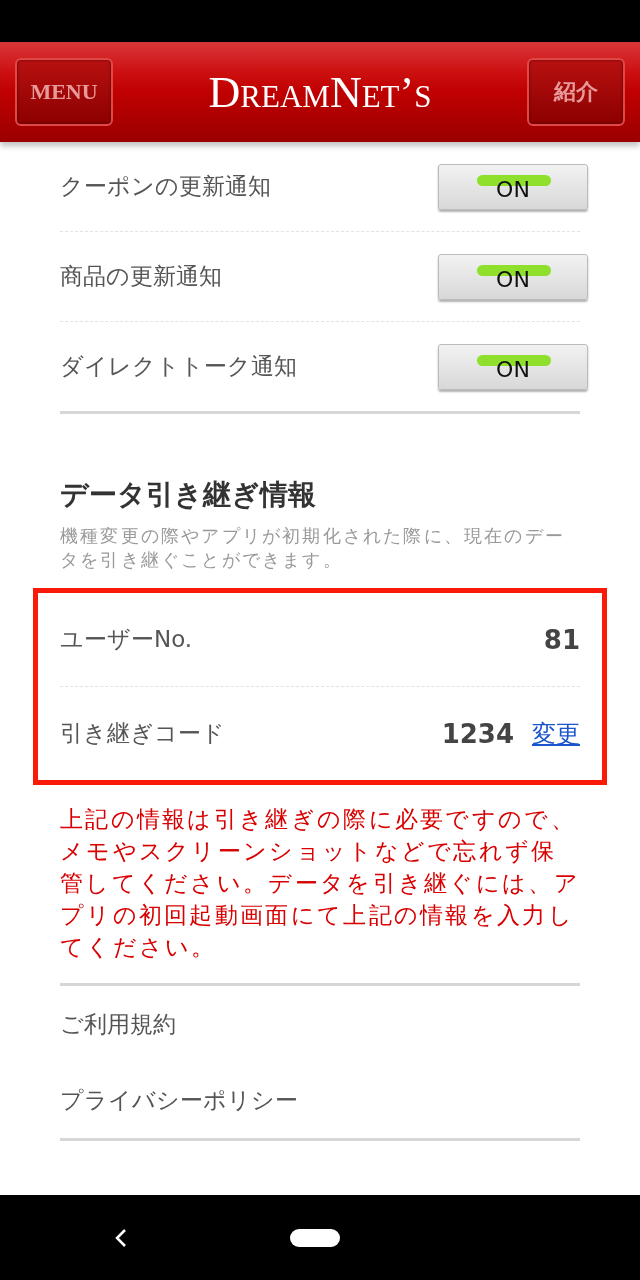 This screenshot has width=640, height=1280. Describe the element at coordinates (179, 1100) in the screenshot. I see `menu-link: プライバシーポリシー` at that location.